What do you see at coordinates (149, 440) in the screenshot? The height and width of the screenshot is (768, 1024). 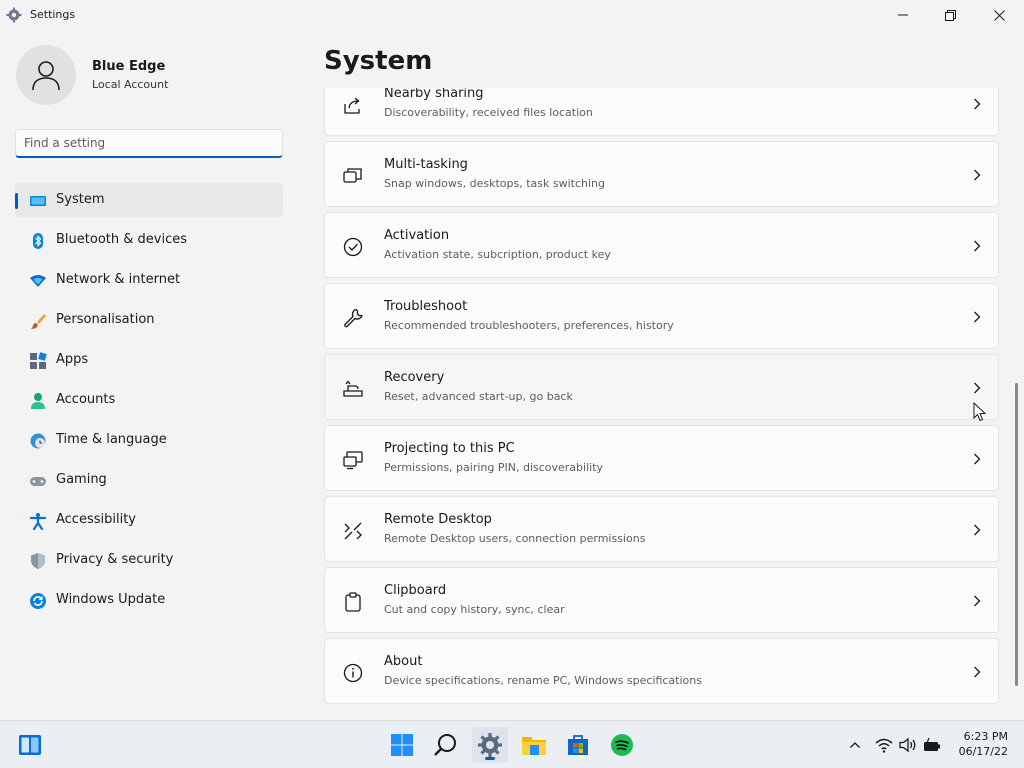 I see `sidebar-item-time-language: Time & language` at bounding box center [149, 440].